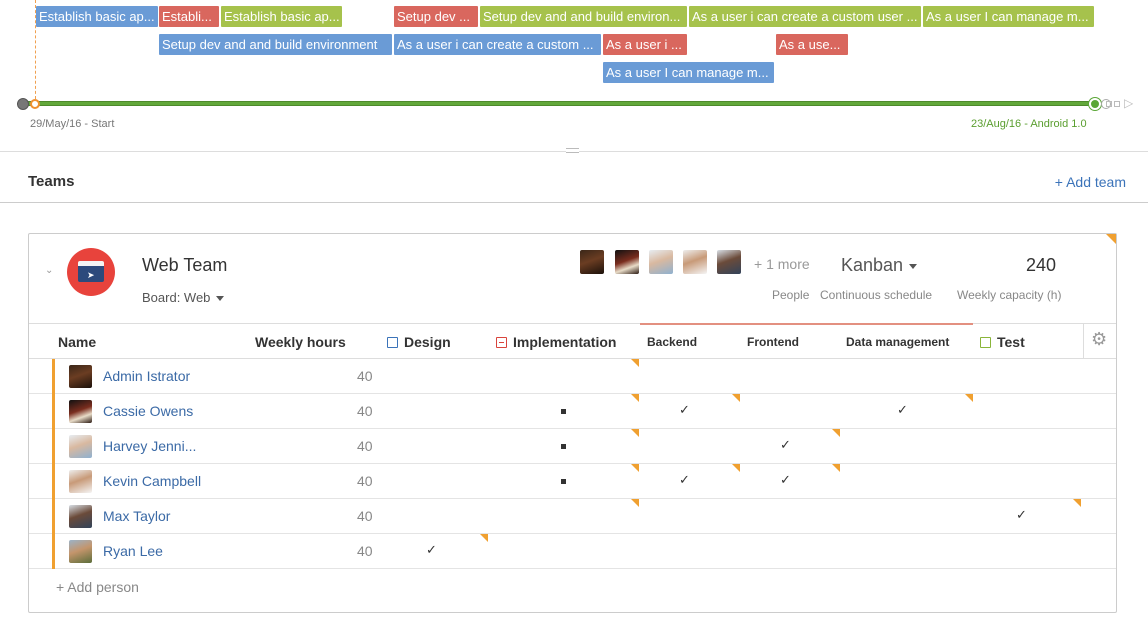  I want to click on schedule-label: Continuous schedule, so click(876, 295).